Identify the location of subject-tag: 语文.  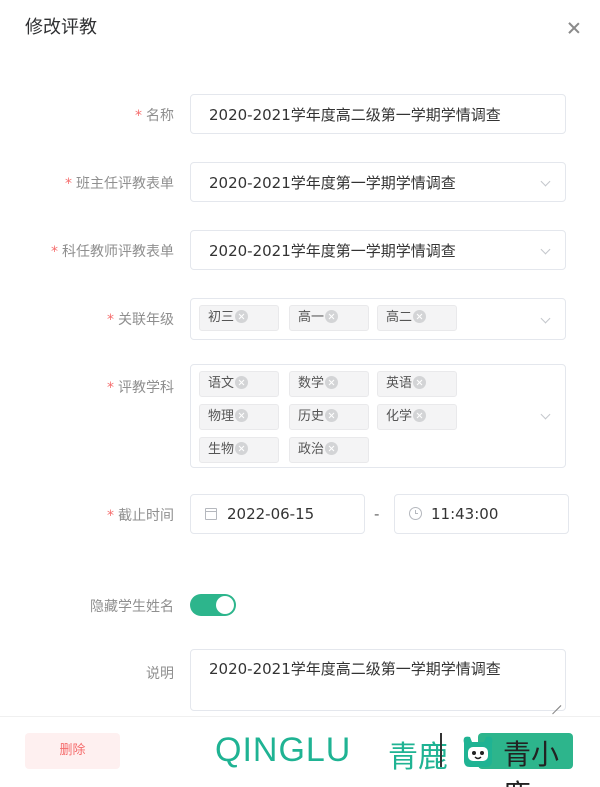
(239, 384).